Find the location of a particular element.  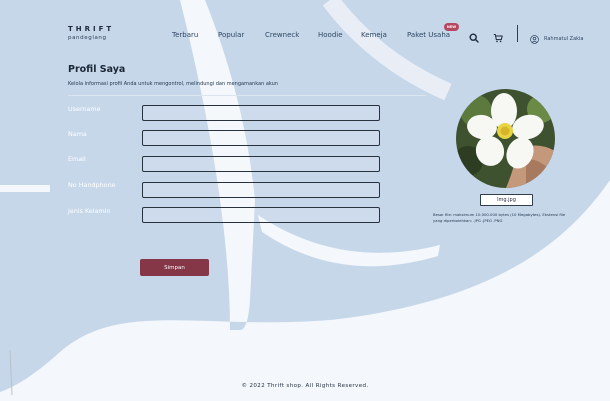

nav-crewneck: Crewneck is located at coordinates (282, 35).